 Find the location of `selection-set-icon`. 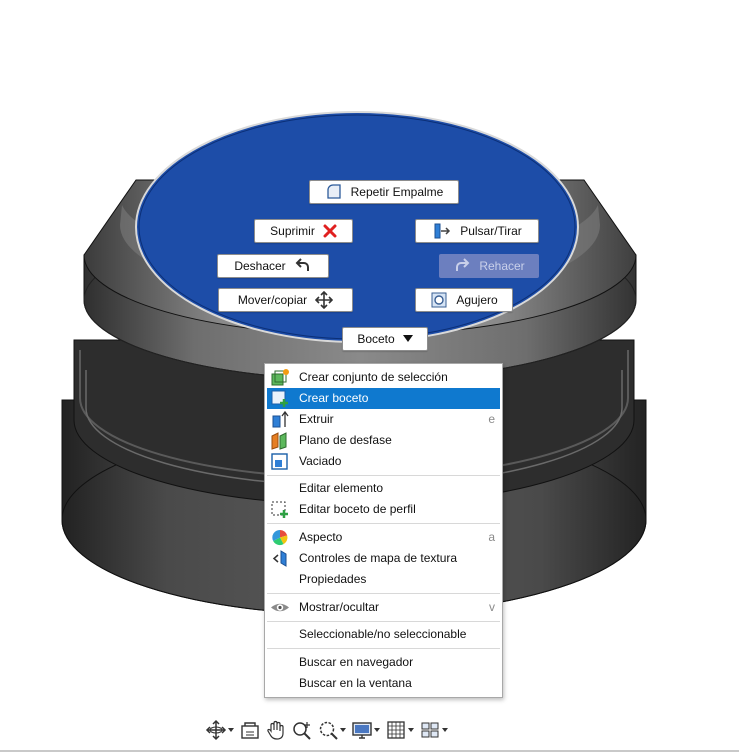

selection-set-icon is located at coordinates (280, 377).